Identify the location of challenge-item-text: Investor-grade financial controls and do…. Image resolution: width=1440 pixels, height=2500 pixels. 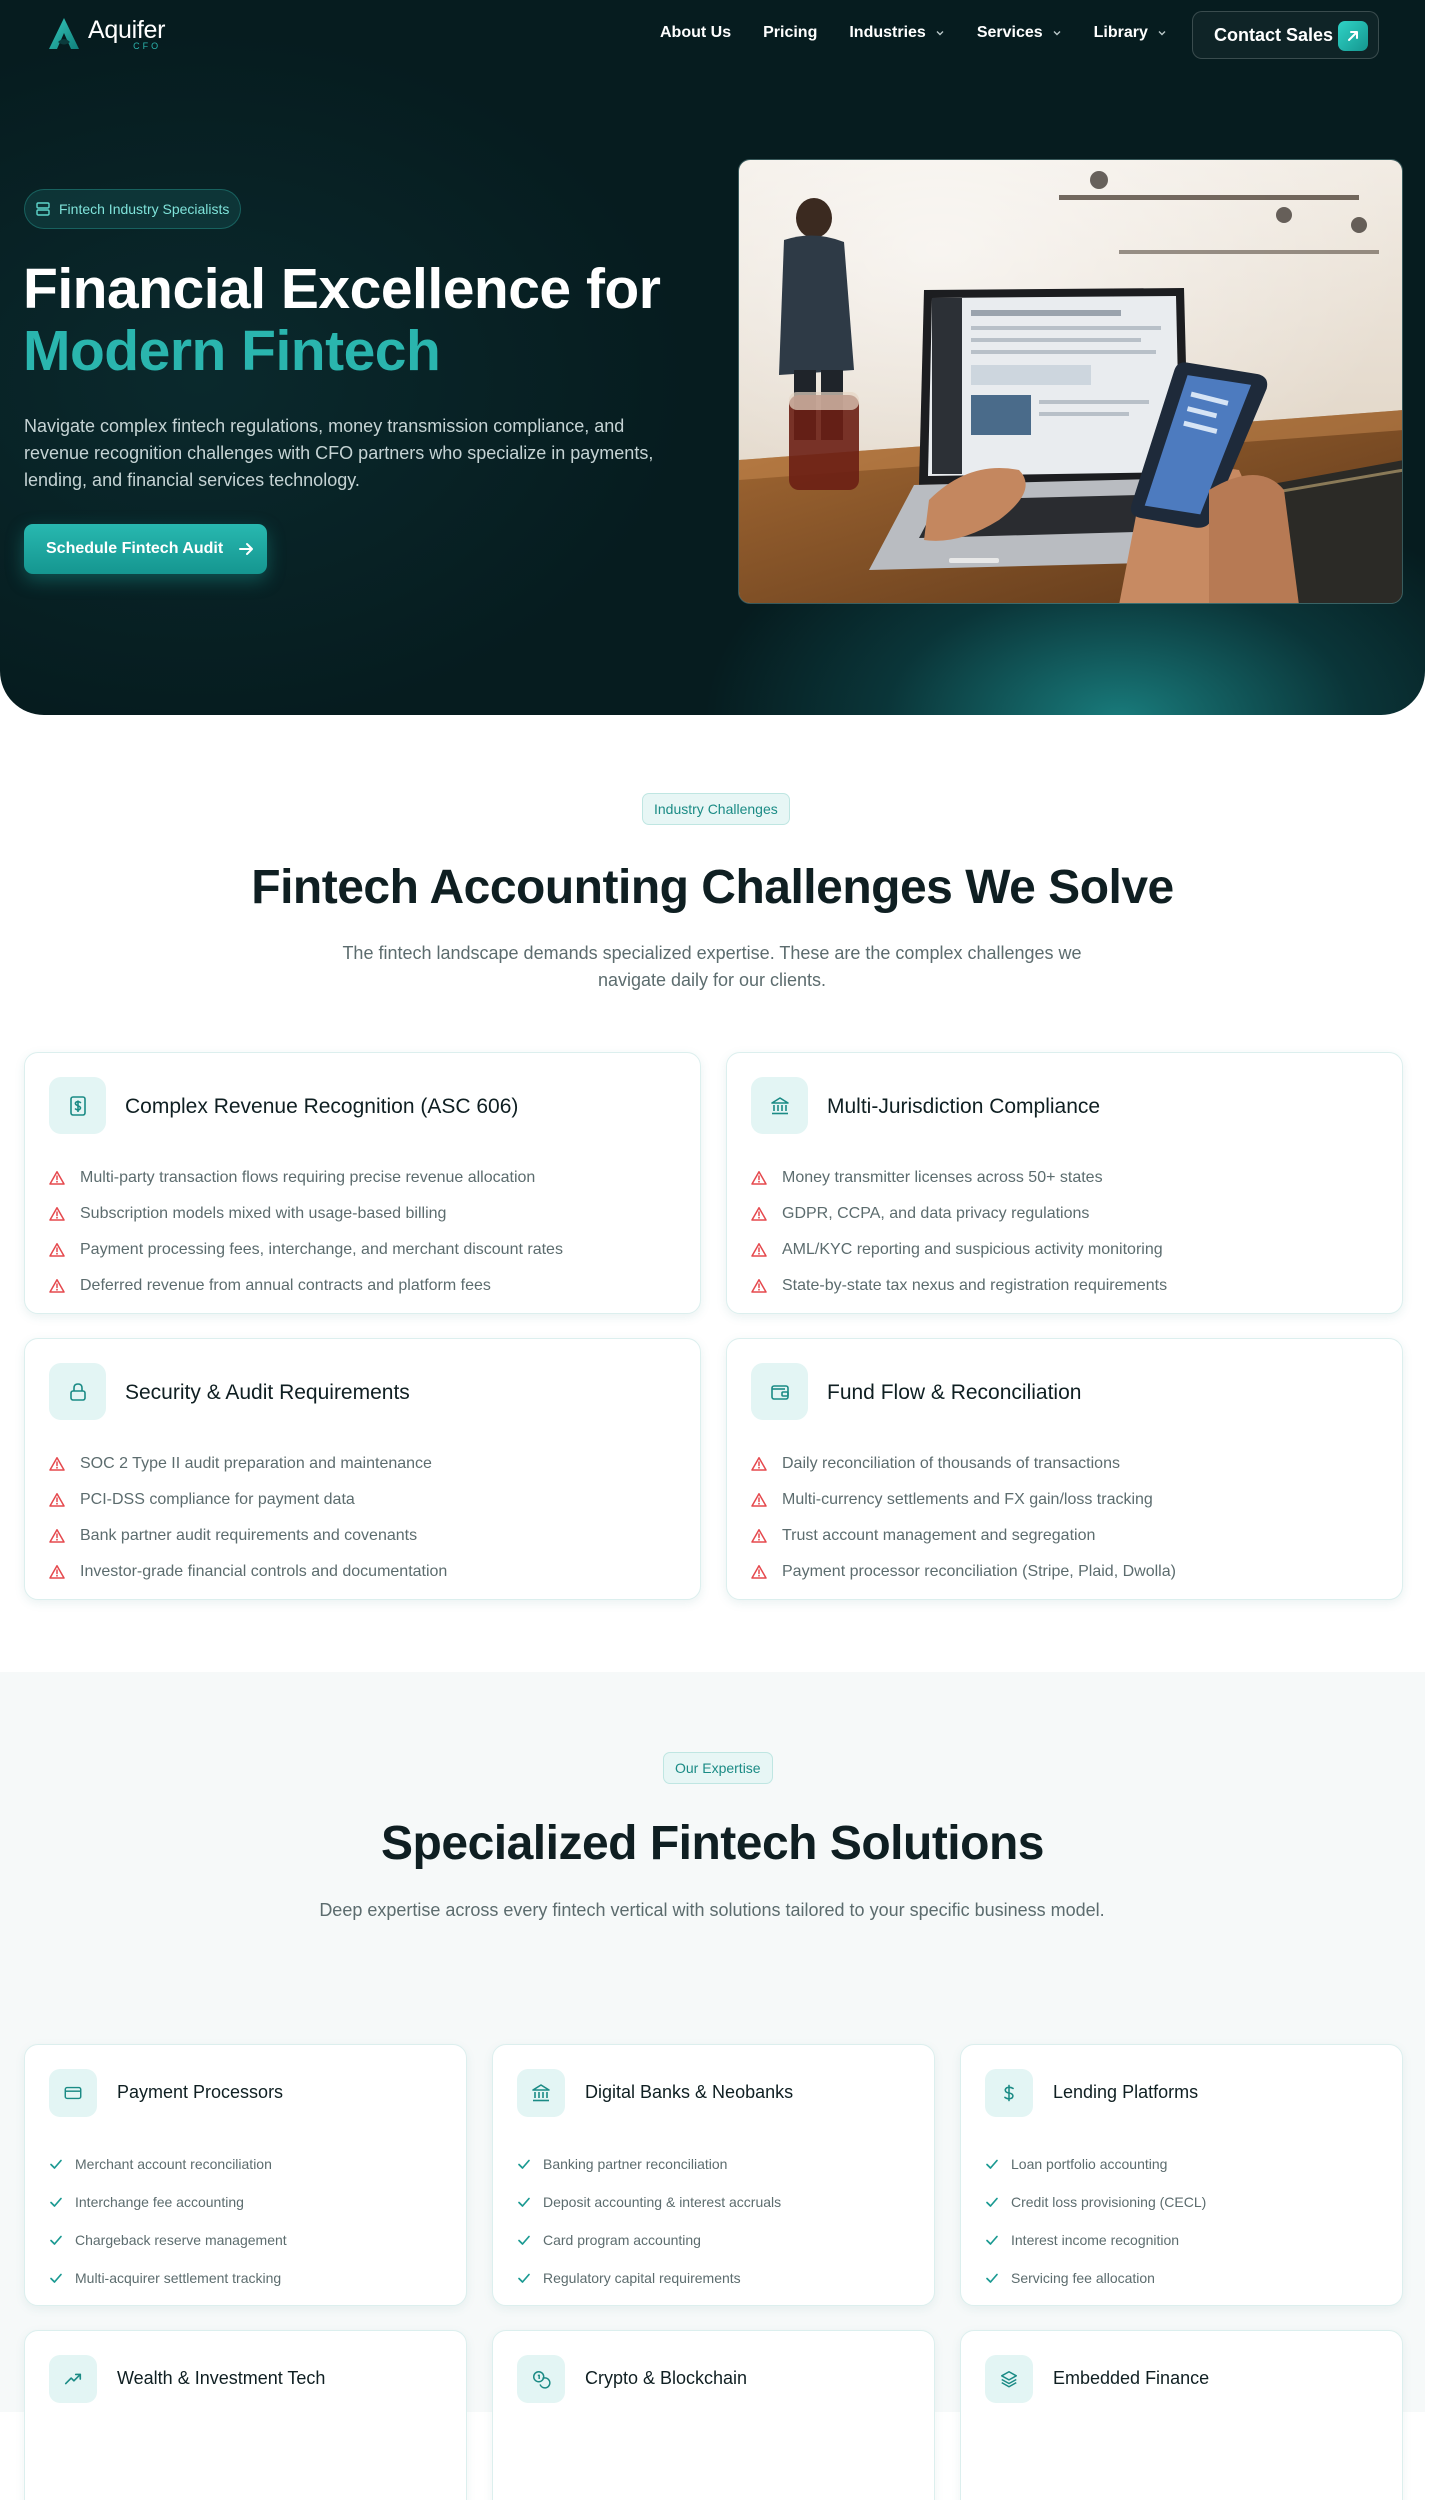
(264, 1571).